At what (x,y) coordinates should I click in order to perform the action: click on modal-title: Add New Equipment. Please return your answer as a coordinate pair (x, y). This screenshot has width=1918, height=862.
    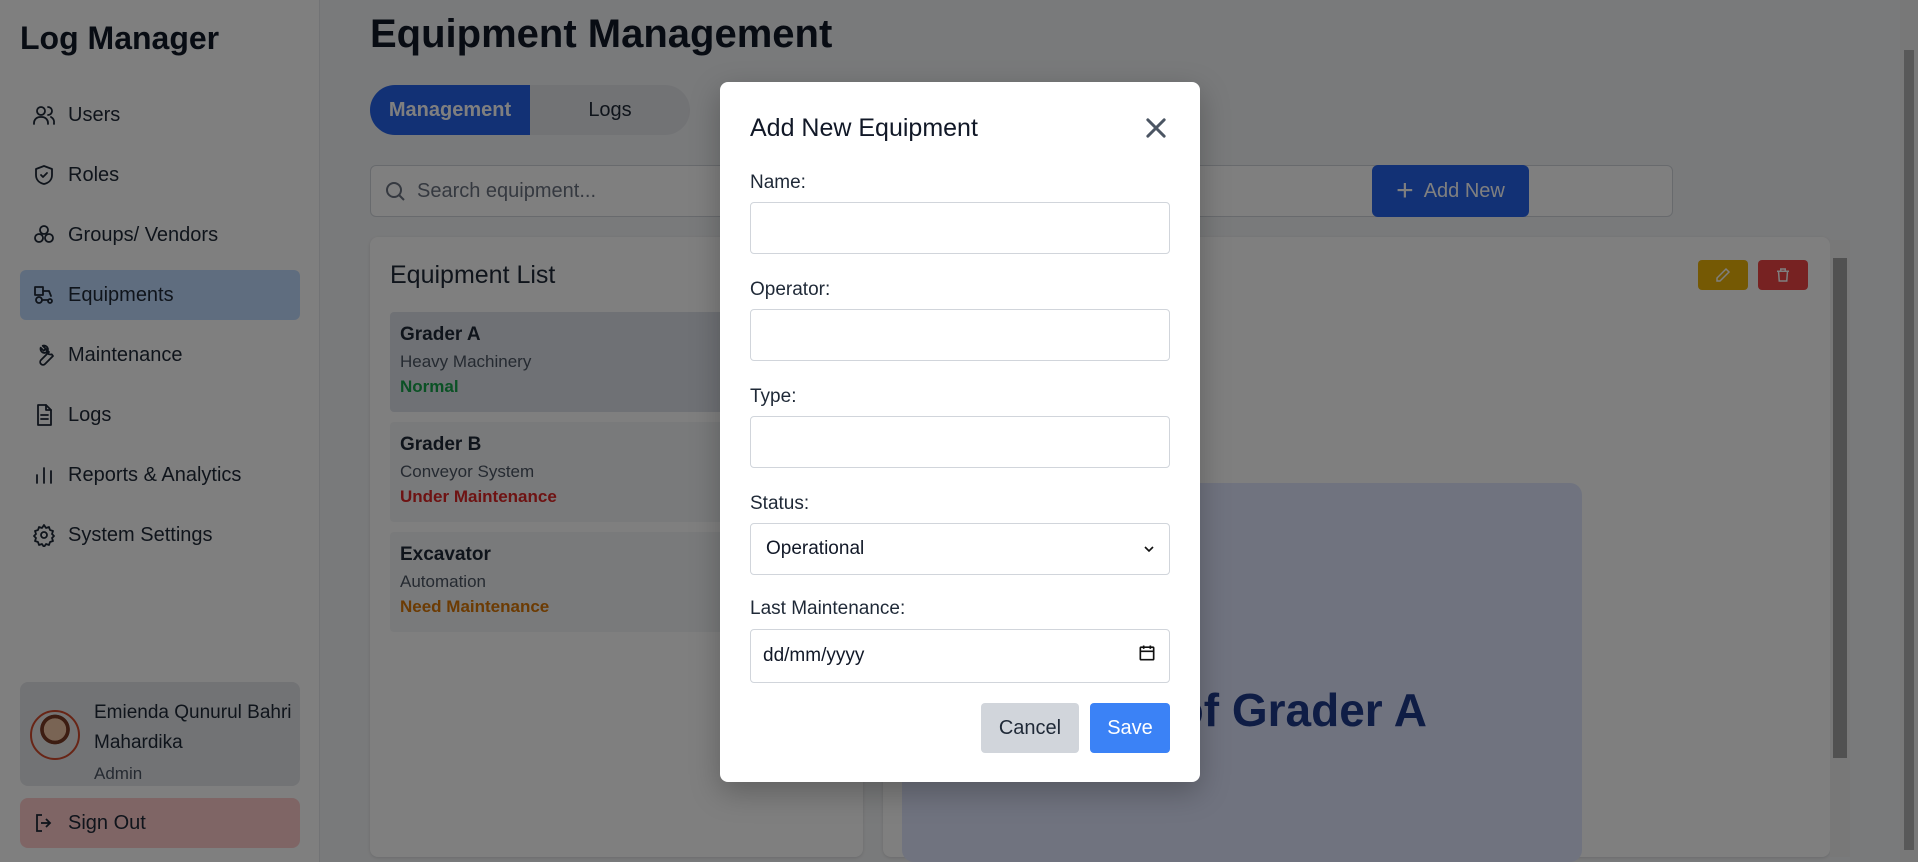
    Looking at the image, I should click on (864, 128).